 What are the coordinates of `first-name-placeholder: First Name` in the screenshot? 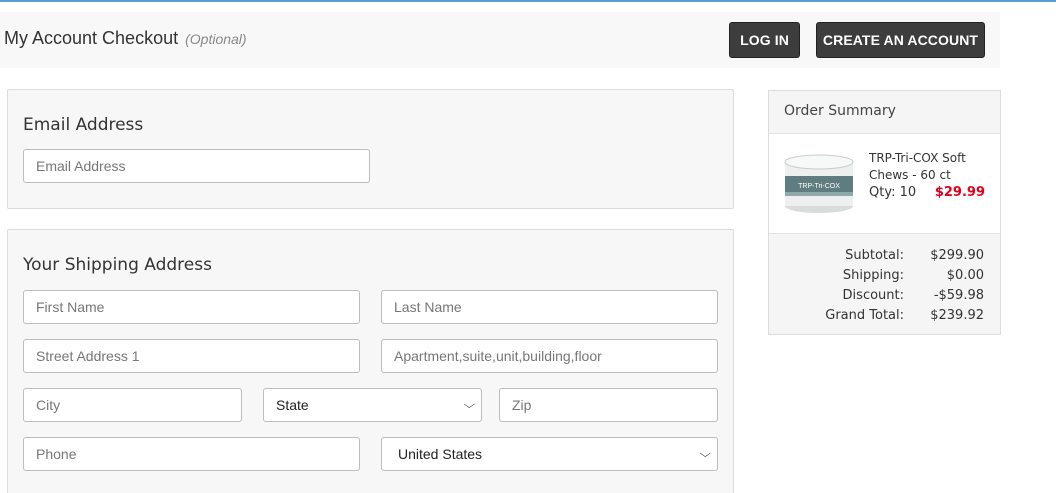 It's located at (70, 307).